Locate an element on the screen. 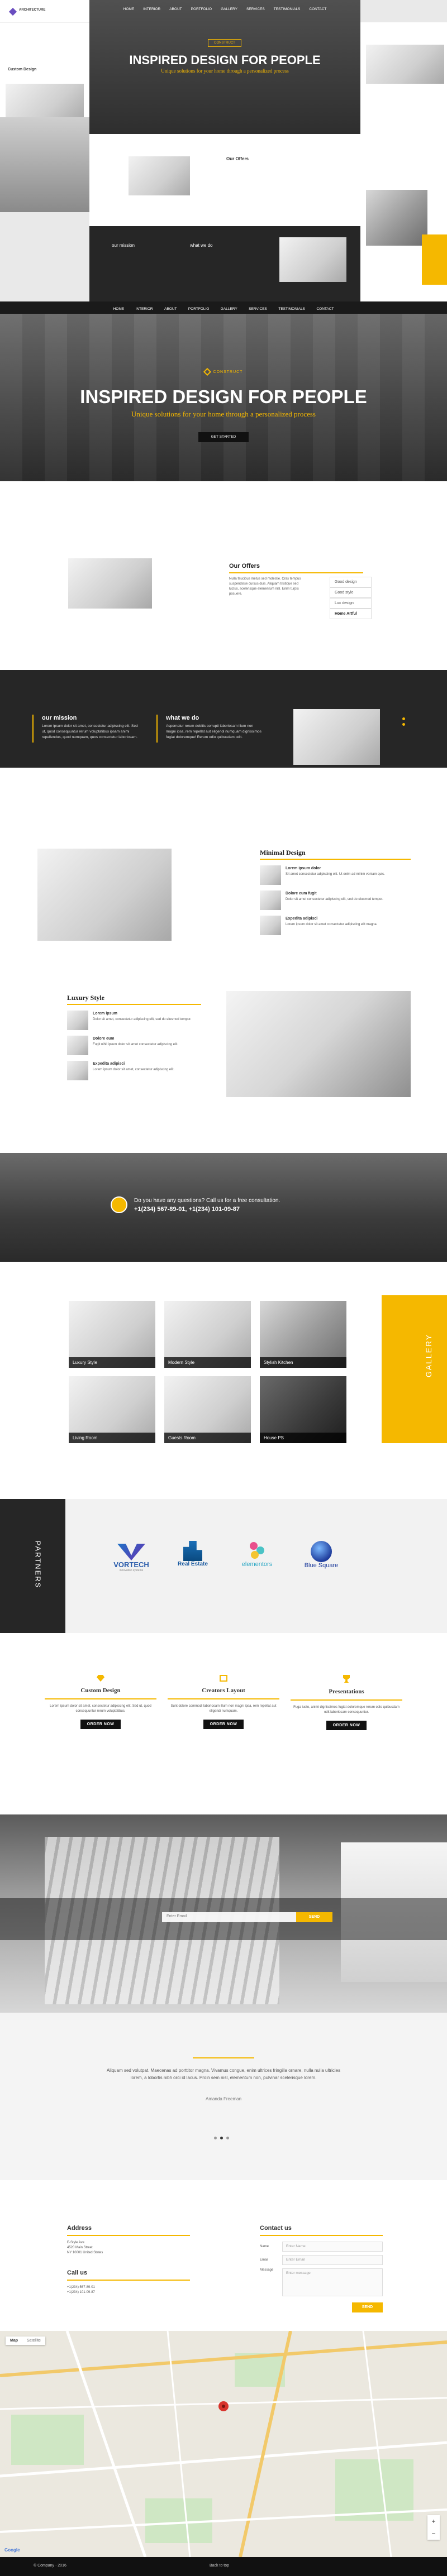  preview-whatwedo-title: what we do is located at coordinates (201, 245).